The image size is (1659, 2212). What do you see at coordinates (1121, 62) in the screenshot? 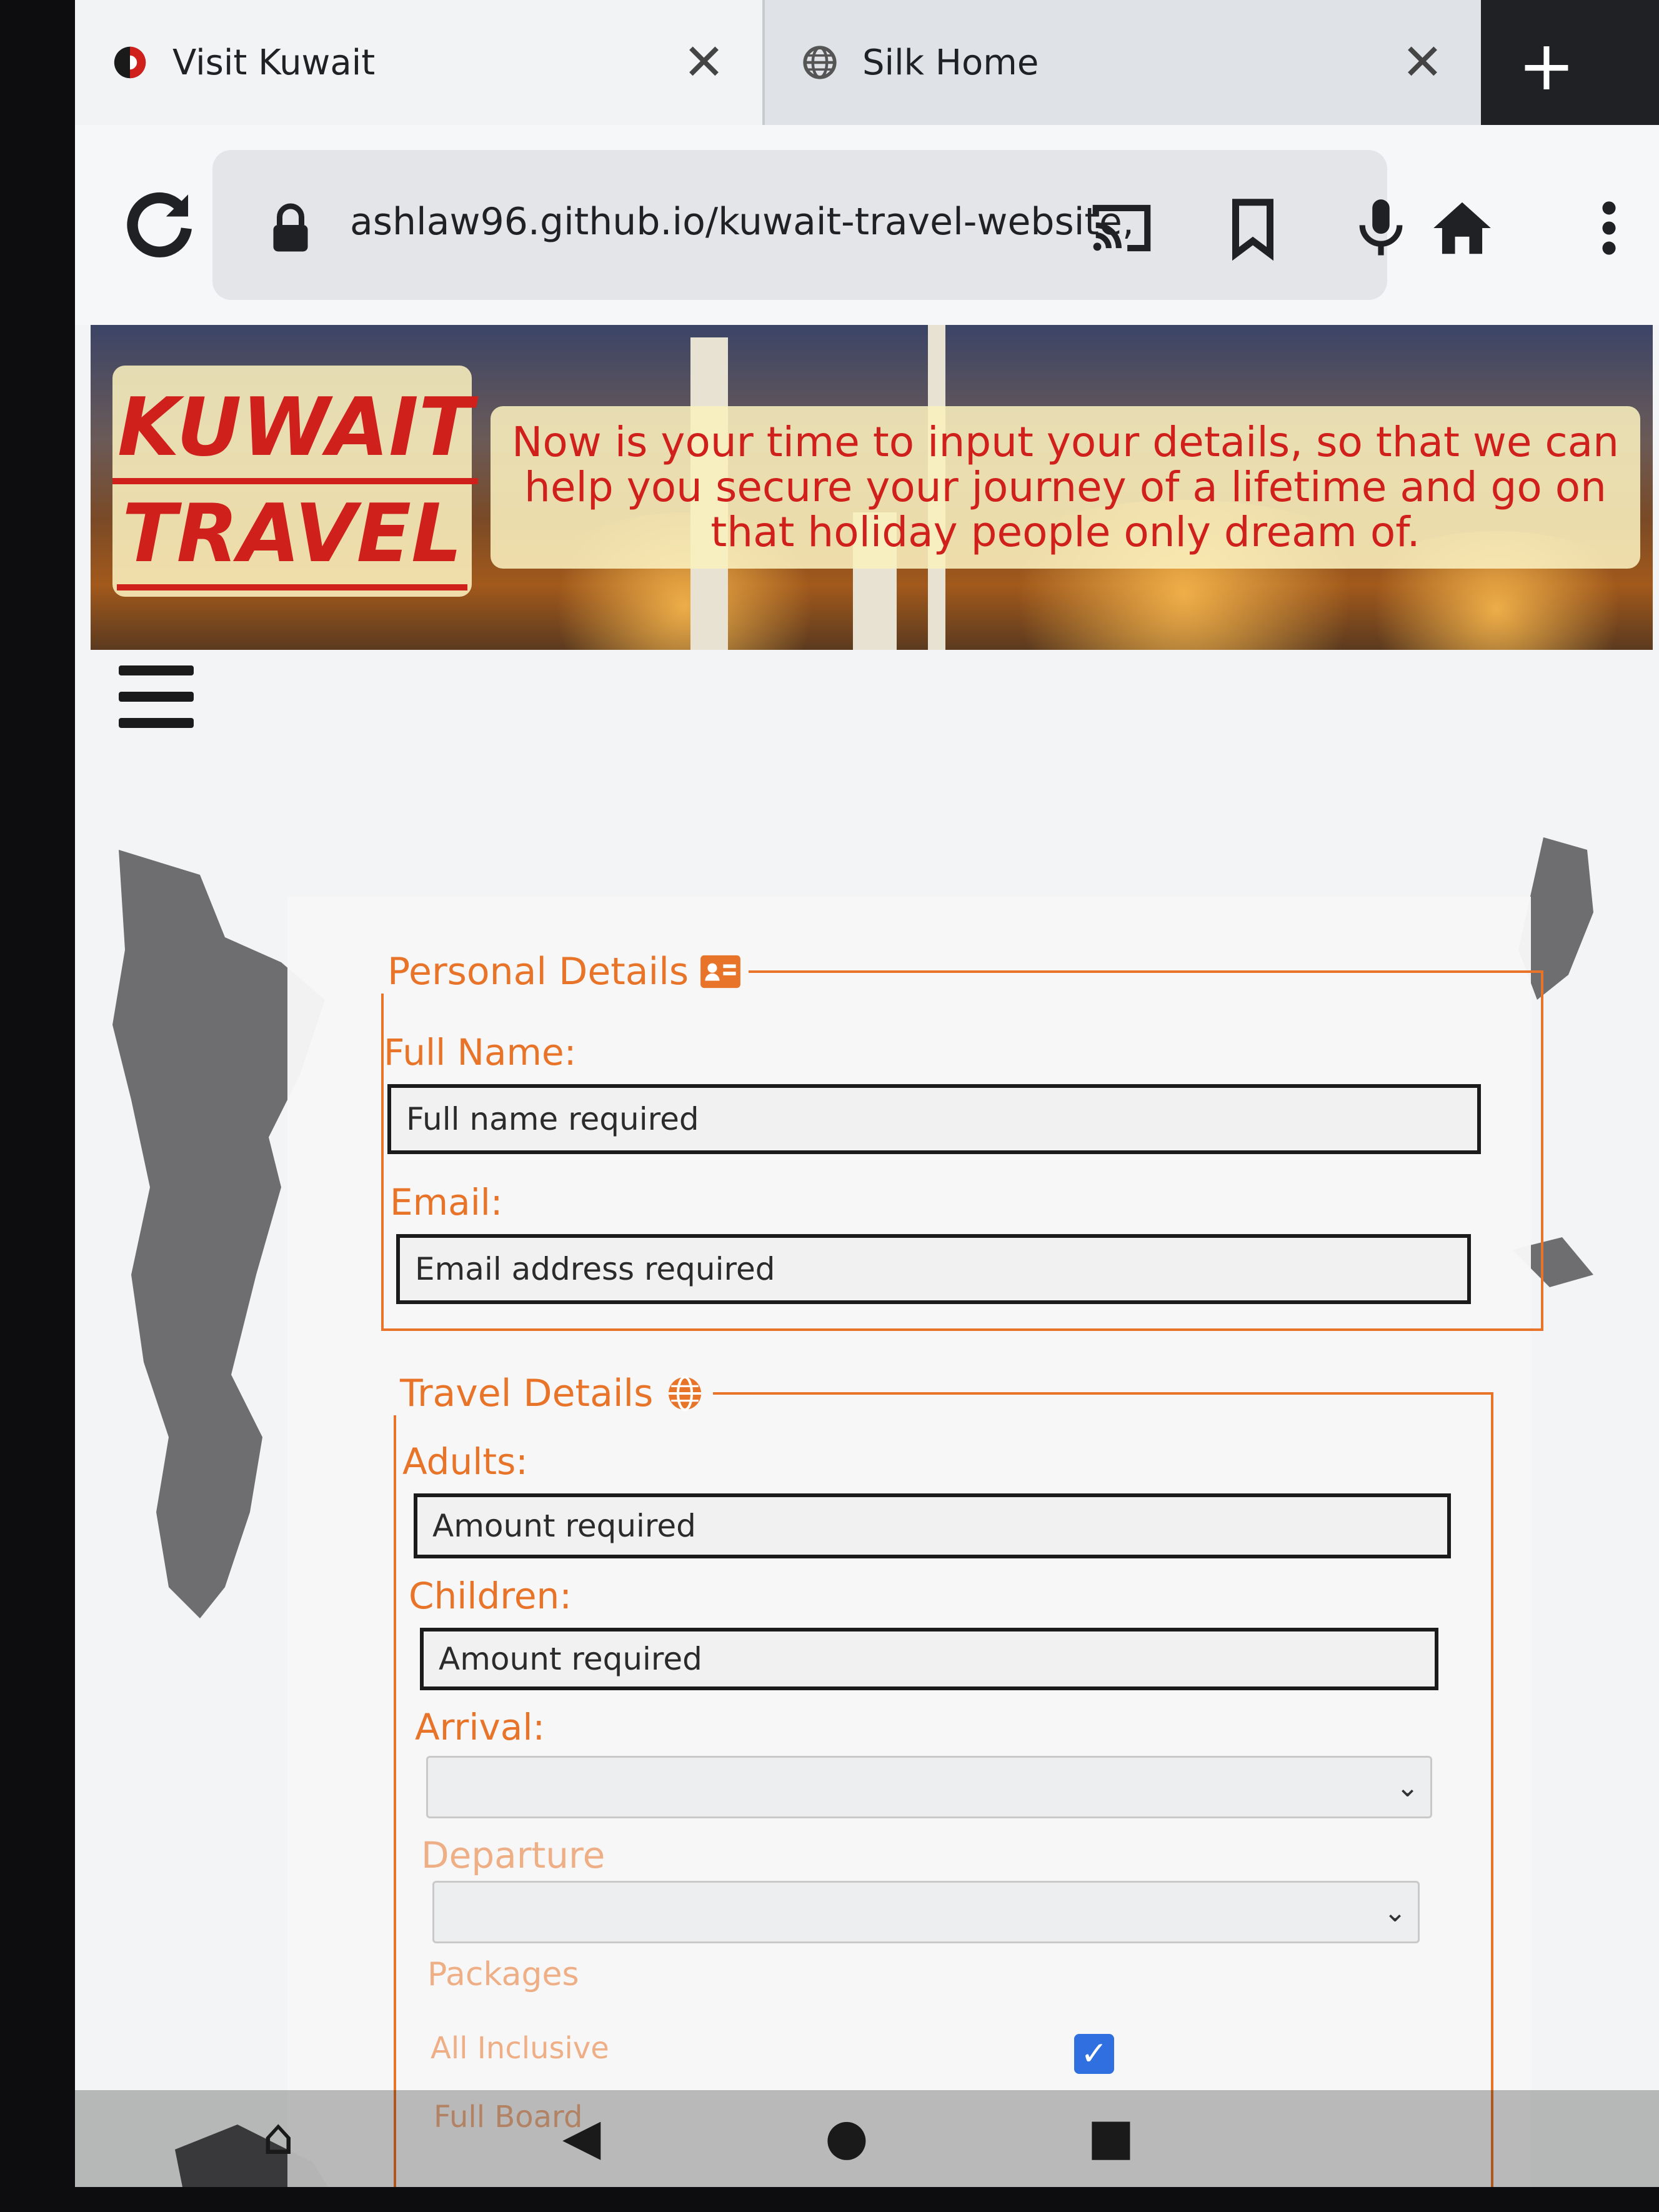
I see `tab-silk-home: Silk Home ✕` at bounding box center [1121, 62].